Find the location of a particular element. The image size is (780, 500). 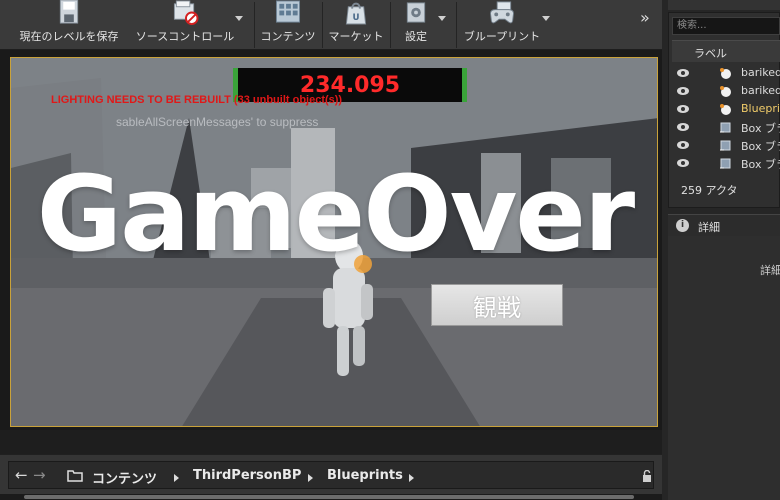

marketplace-bag-icon: U is located at coordinates (356, 13).